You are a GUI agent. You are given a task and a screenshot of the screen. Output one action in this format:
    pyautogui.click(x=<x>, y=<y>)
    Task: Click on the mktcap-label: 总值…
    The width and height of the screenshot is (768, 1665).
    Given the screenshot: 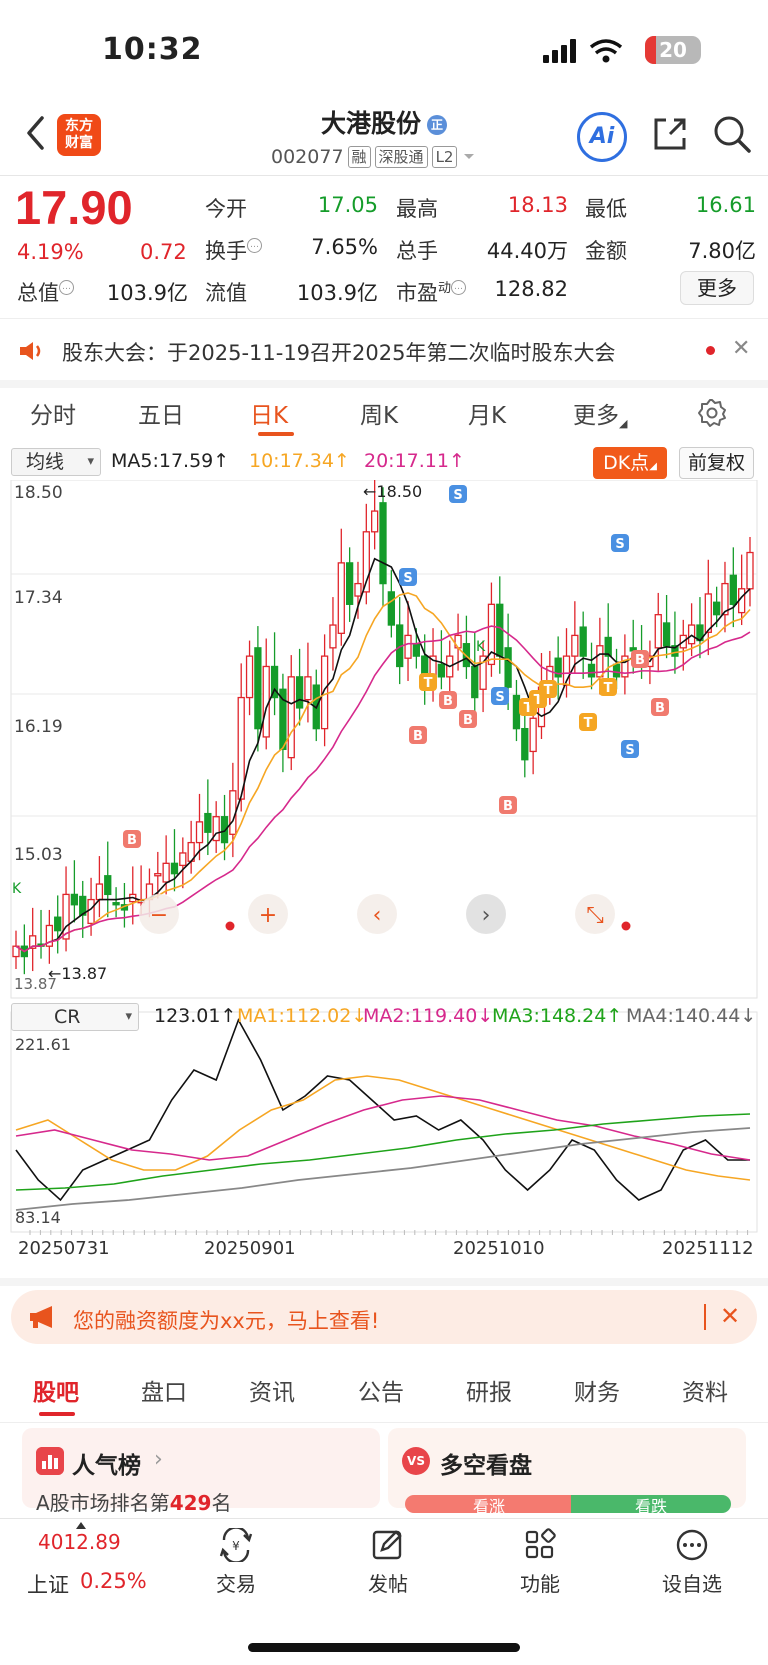 What is the action you would take?
    pyautogui.click(x=45, y=292)
    